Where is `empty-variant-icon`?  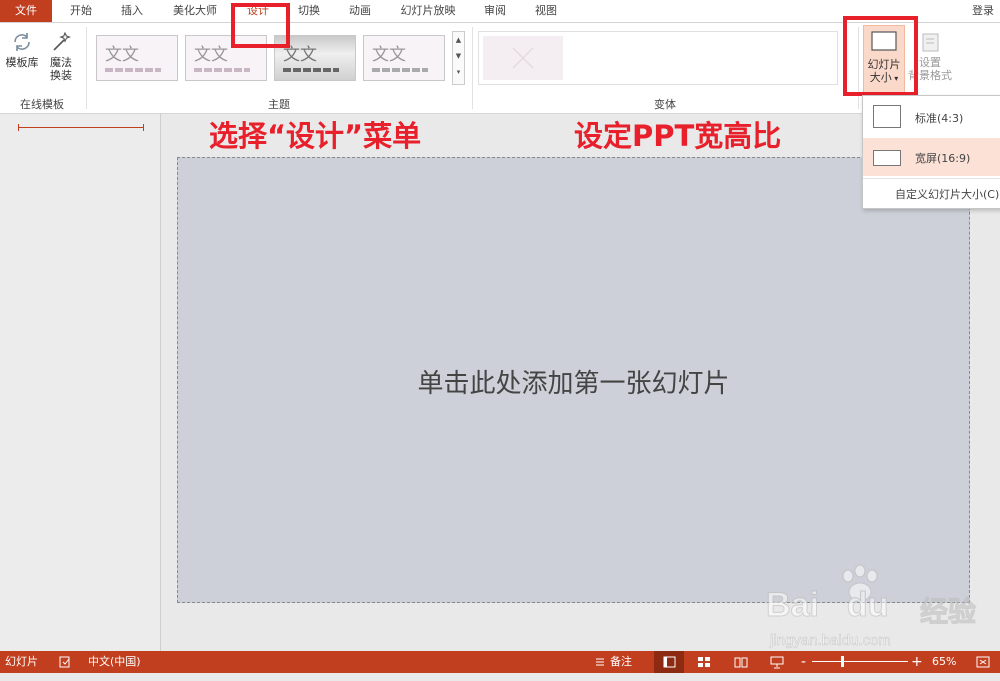 empty-variant-icon is located at coordinates (523, 58).